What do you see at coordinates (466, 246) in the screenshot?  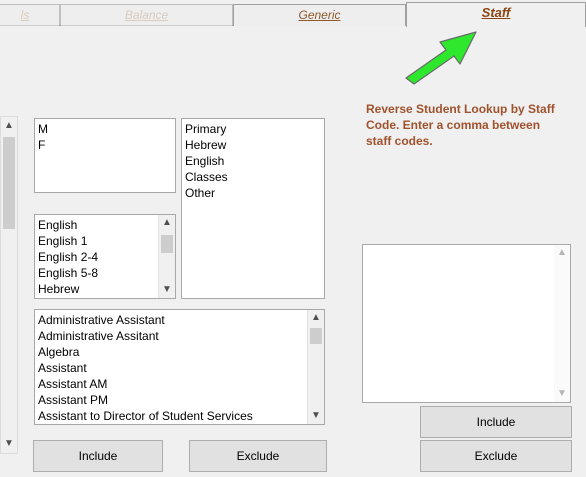 I see `staff-codes-value` at bounding box center [466, 246].